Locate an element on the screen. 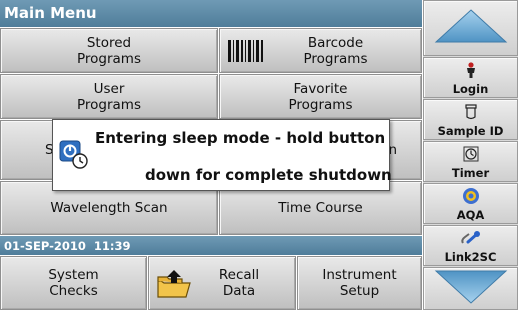  status-datetime-bar: 01-SEP-2010 11:39 is located at coordinates (211, 245).